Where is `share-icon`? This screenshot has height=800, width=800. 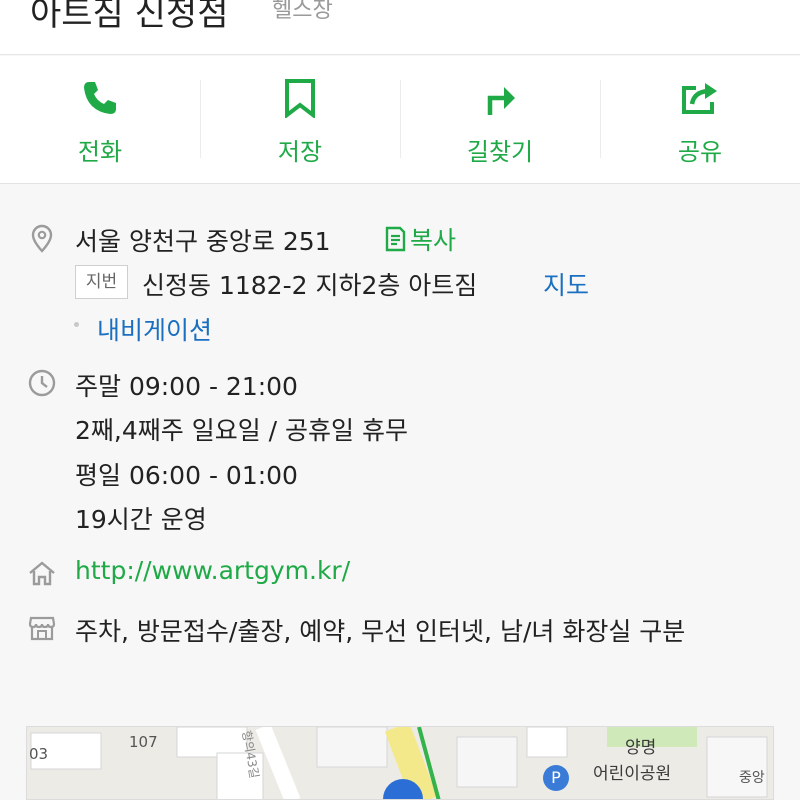
share-icon is located at coordinates (699, 98).